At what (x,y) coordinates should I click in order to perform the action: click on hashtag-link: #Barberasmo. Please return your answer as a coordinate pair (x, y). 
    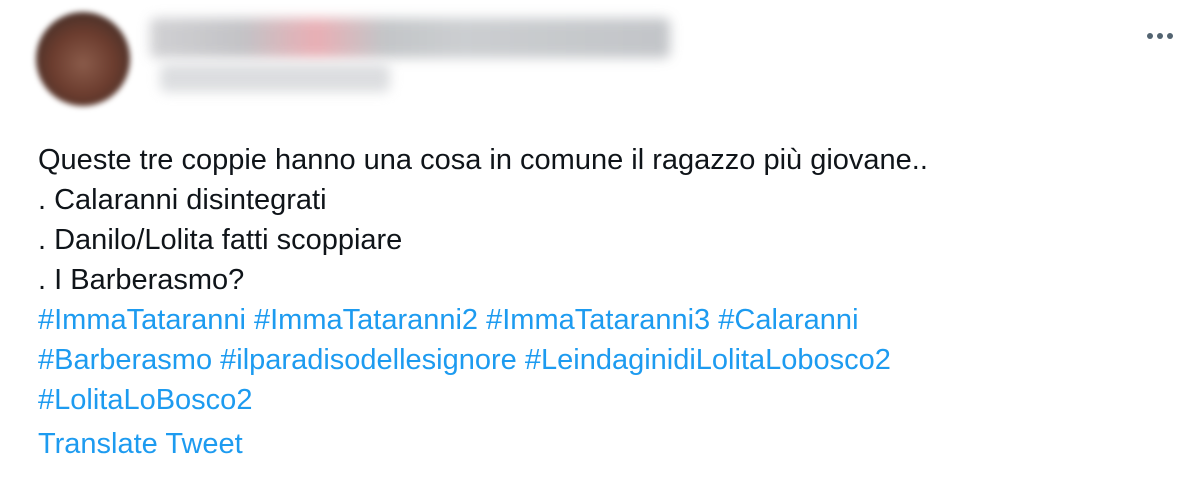
    Looking at the image, I should click on (125, 360).